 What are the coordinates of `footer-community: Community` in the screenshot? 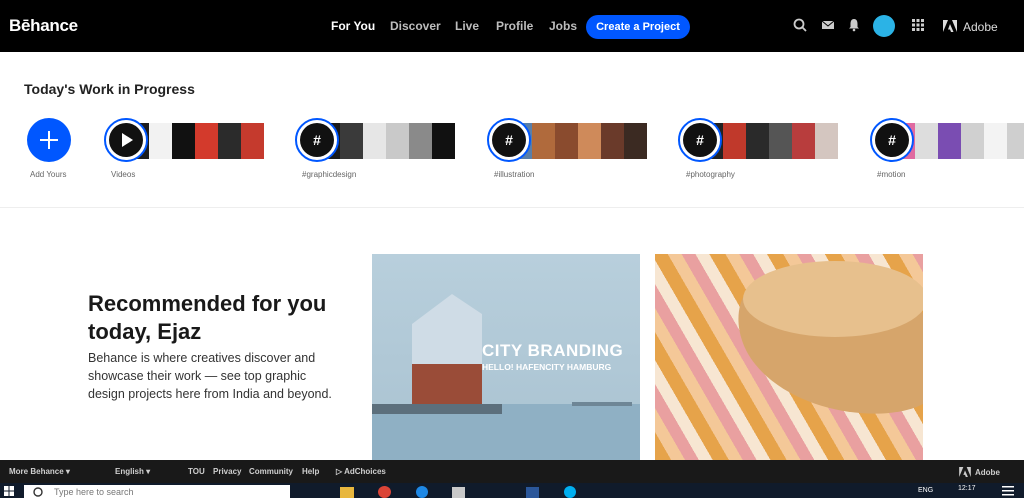 It's located at (271, 471).